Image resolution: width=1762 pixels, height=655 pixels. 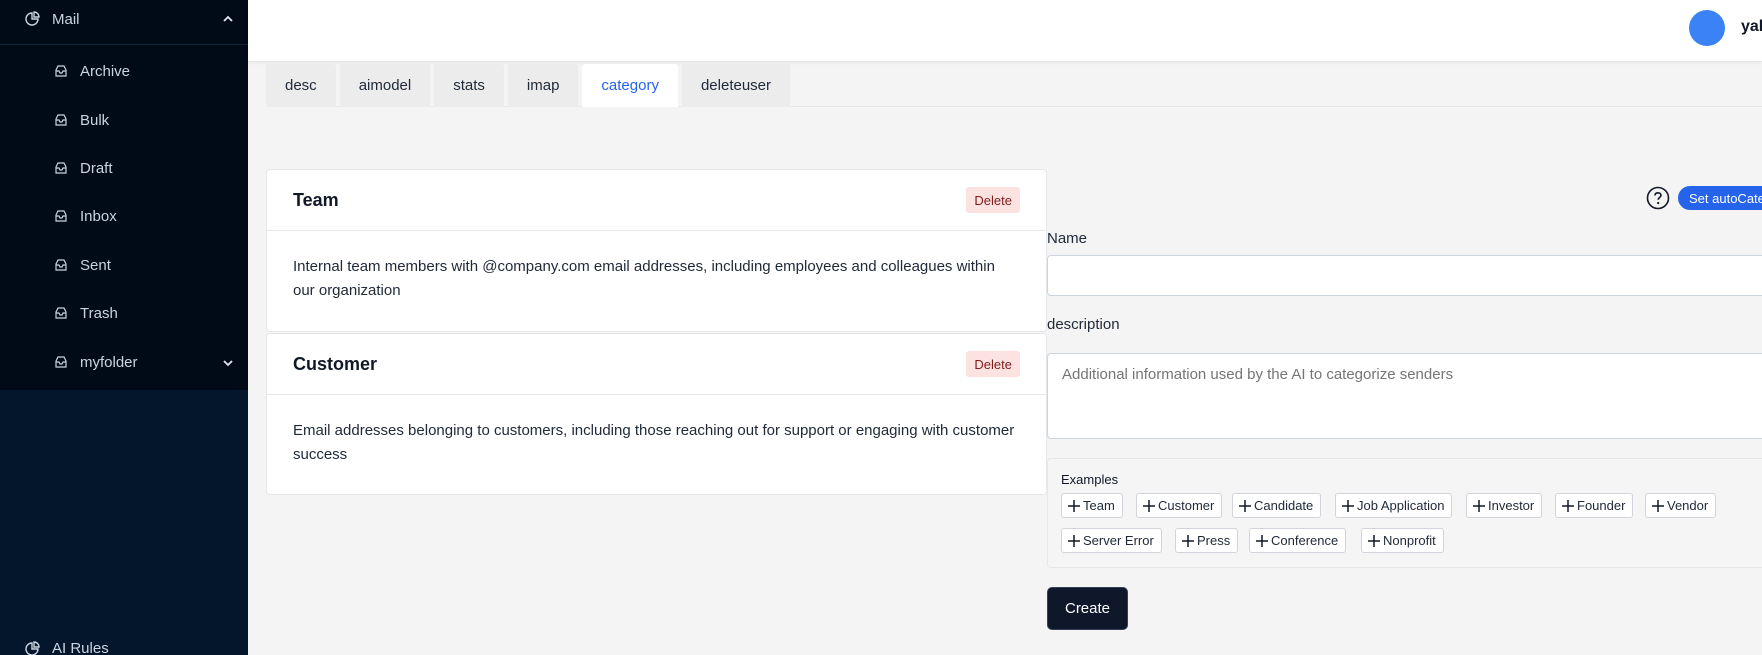 What do you see at coordinates (80, 647) in the screenshot?
I see `sidebar-item-label: AI Rules` at bounding box center [80, 647].